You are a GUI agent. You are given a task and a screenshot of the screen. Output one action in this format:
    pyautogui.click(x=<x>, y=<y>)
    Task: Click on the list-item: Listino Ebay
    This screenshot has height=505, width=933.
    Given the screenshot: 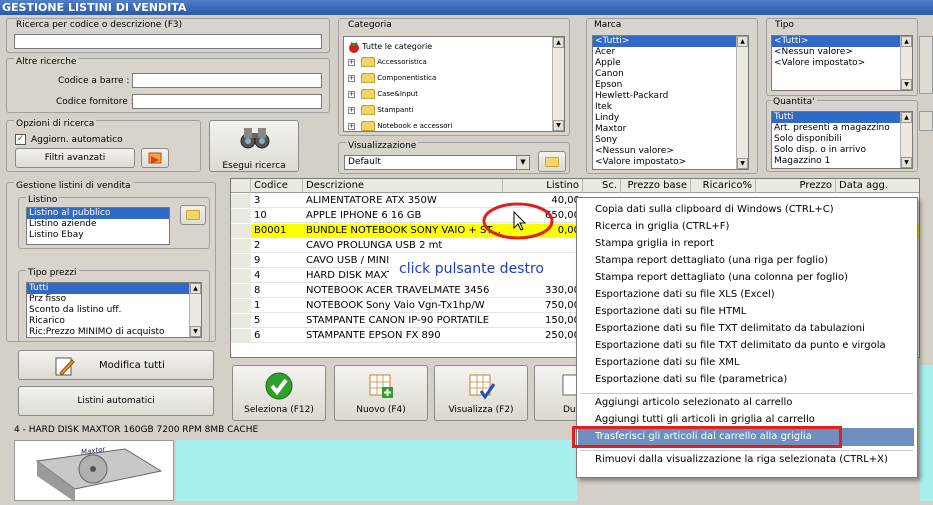 What is the action you would take?
    pyautogui.click(x=98, y=235)
    